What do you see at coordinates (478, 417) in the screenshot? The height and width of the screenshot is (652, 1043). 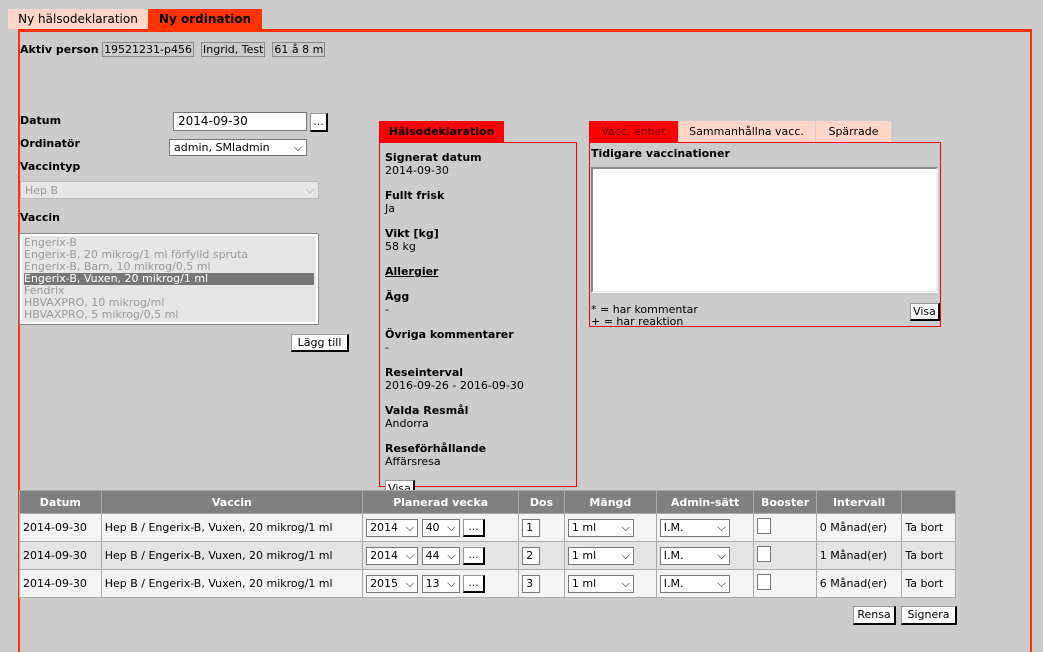 I see `health-field: Valda Resmål Andorra` at bounding box center [478, 417].